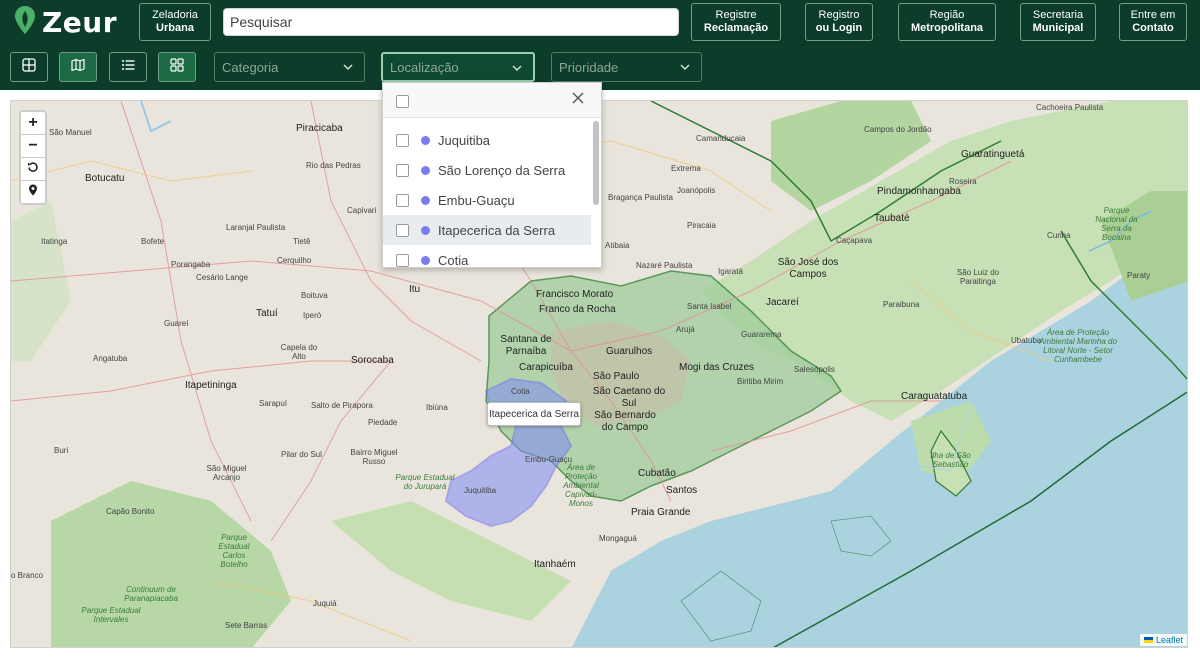 This screenshot has height=663, width=1200. I want to click on map-label-capela-do-alto: Capela do Alto, so click(299, 352).